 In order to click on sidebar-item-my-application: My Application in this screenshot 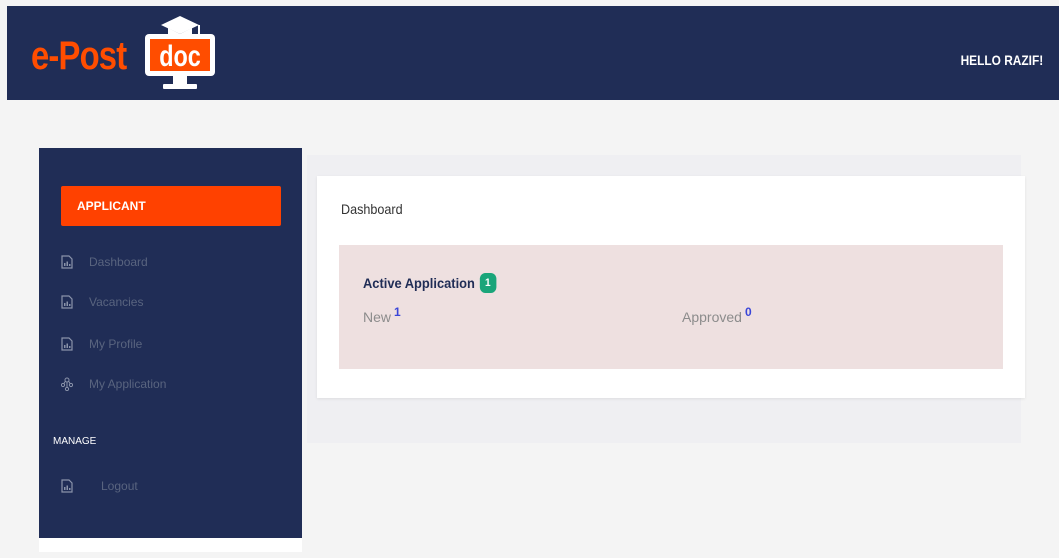, I will do `click(113, 384)`.